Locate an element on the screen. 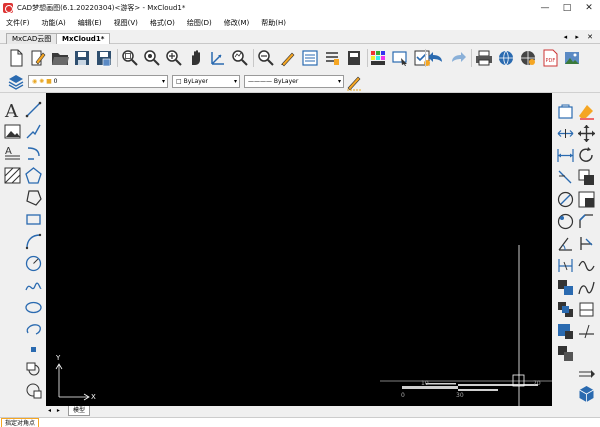  redo-button is located at coordinates (458, 58).